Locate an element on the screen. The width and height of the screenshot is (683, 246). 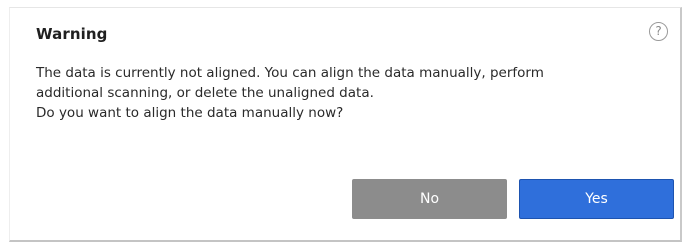
no-button: No is located at coordinates (429, 199).